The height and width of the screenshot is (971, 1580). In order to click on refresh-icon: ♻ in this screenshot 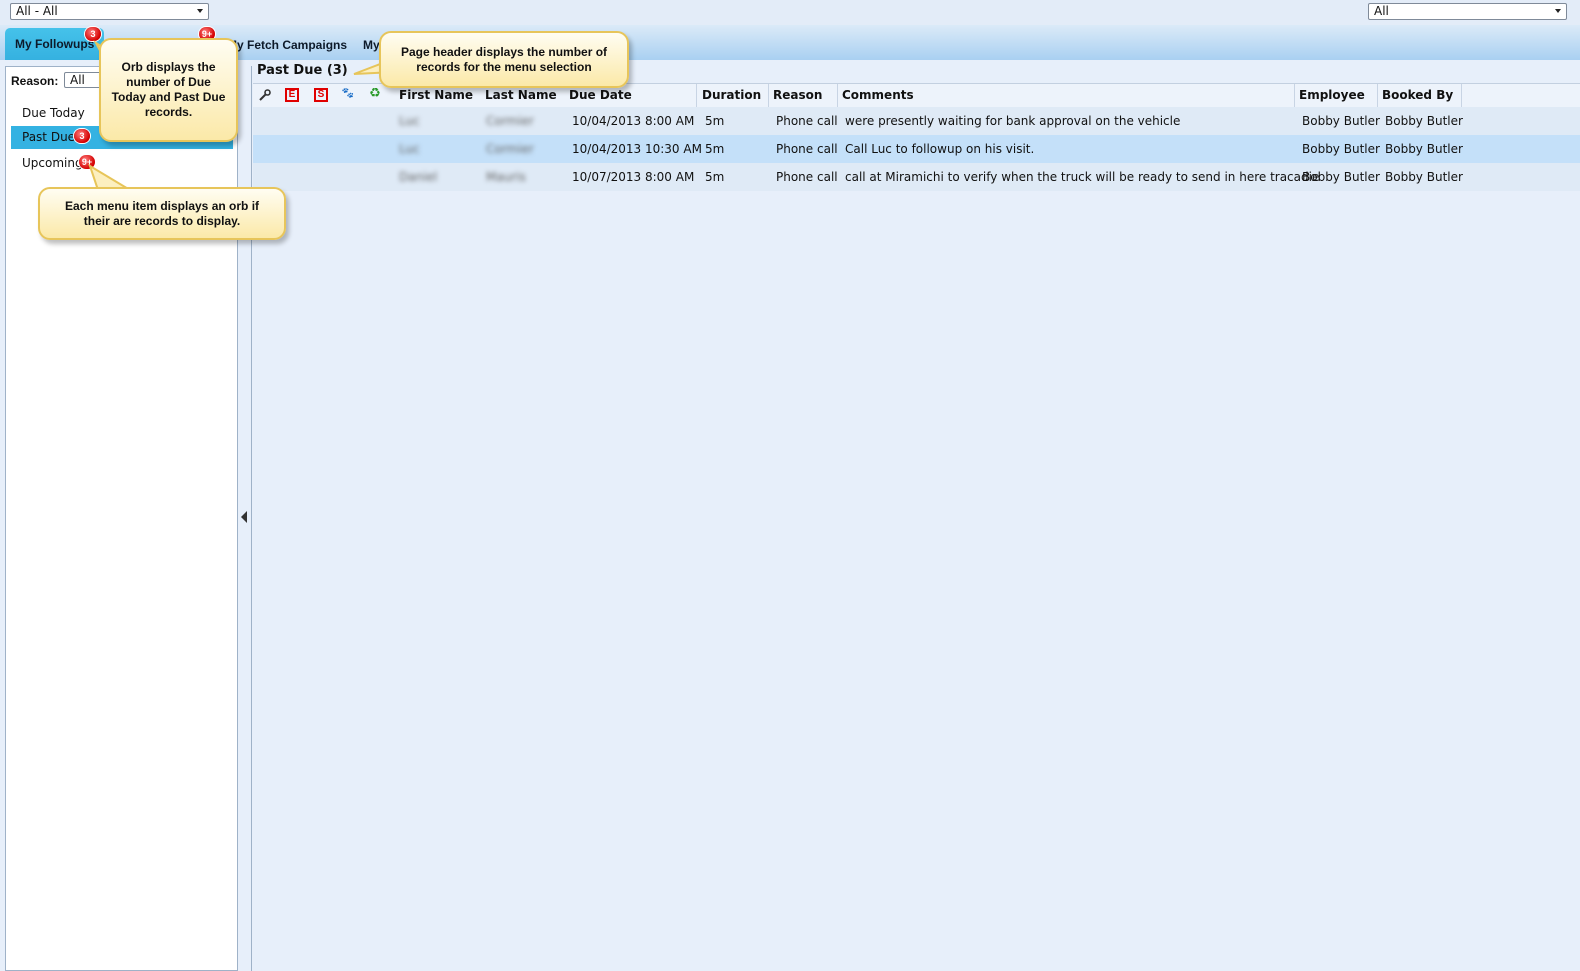, I will do `click(375, 94)`.